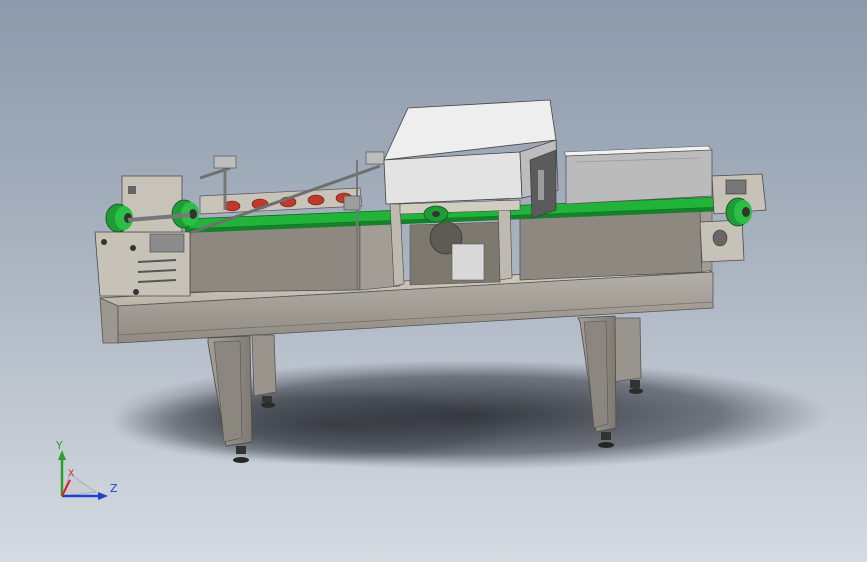  I want to click on x-axis-label: X, so click(71, 474).